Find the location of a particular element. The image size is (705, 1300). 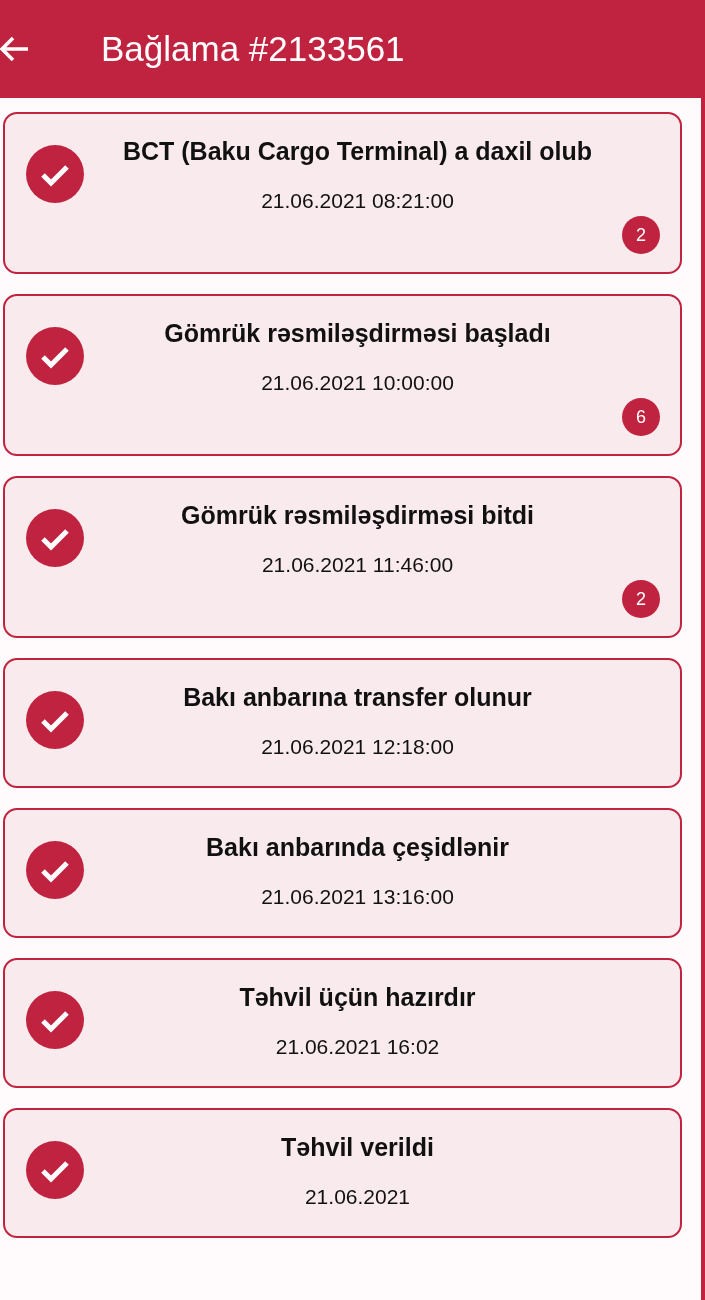

status-title: Bakı anbarına transfer olunur is located at coordinates (357, 697).